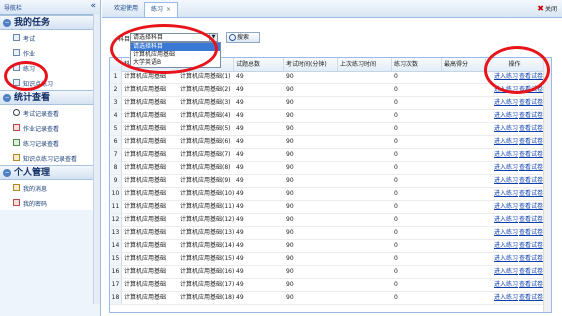 This screenshot has height=316, width=562. I want to click on column-header-count: 练习次数, so click(417, 64).